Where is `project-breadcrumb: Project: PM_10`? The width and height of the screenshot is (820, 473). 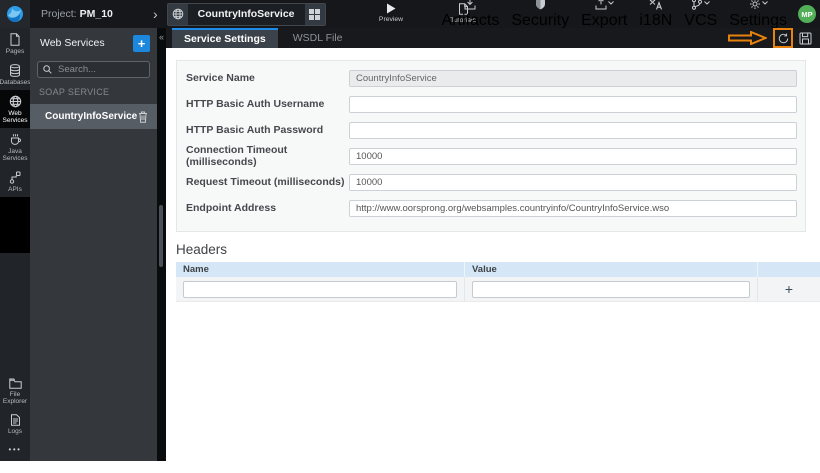 project-breadcrumb: Project: PM_10 is located at coordinates (97, 14).